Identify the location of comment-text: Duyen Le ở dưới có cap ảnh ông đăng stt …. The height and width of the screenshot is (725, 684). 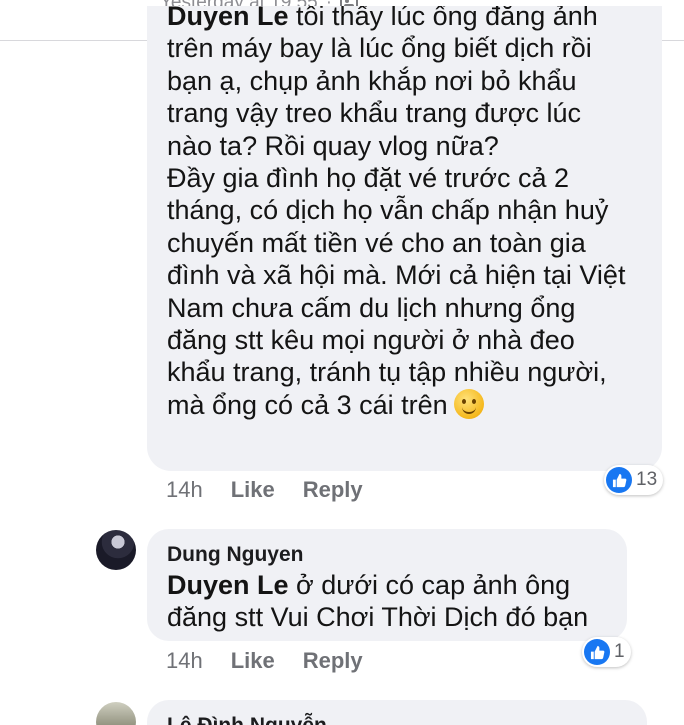
(392, 601).